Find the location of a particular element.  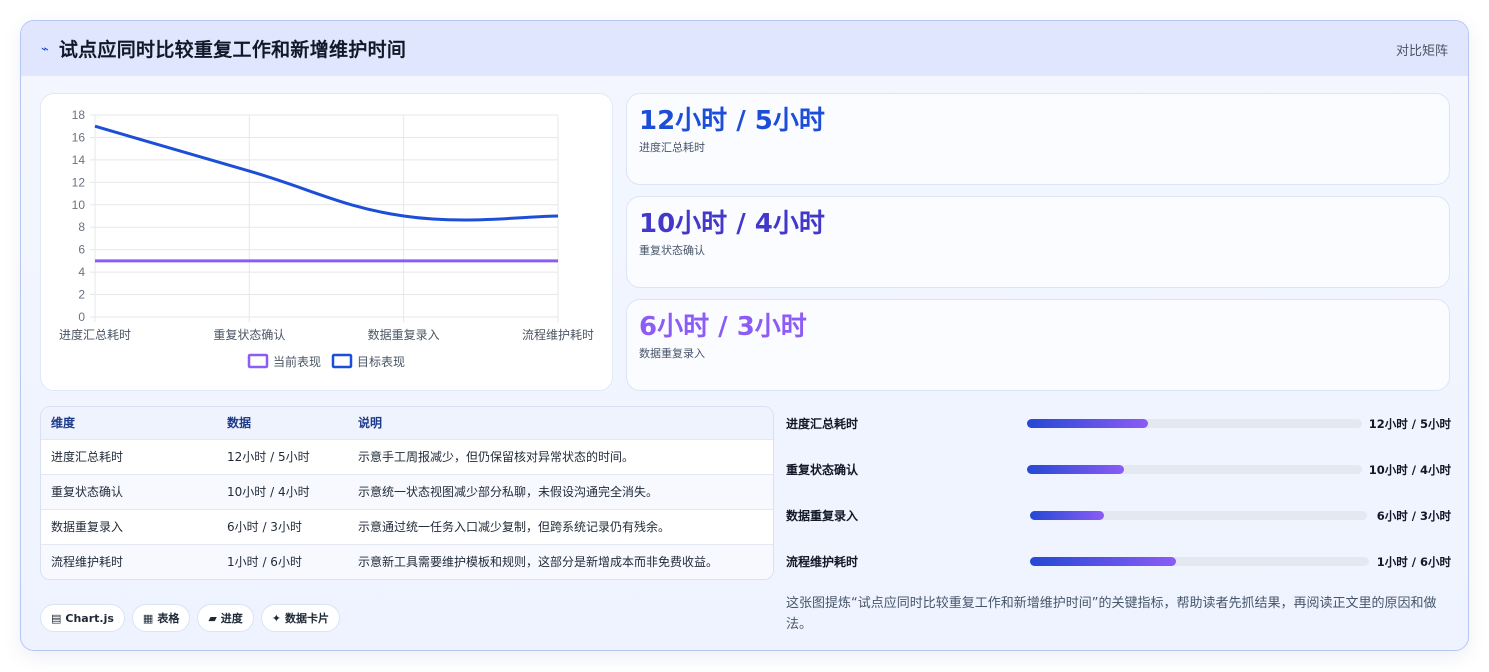

tag-label: 进度 is located at coordinates (231, 618).